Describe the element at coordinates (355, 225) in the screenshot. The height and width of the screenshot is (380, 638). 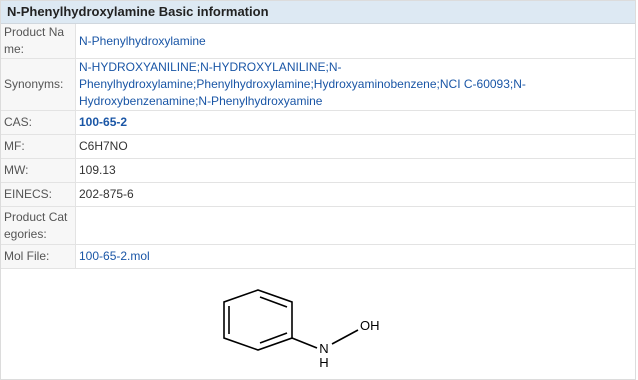
I see `product-categories-value` at that location.